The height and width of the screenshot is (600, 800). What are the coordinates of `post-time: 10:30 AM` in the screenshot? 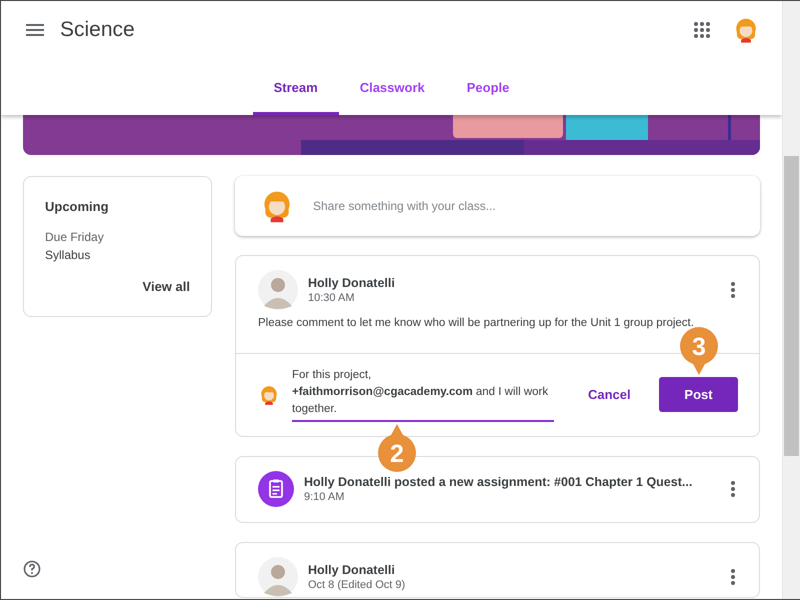 It's located at (332, 298).